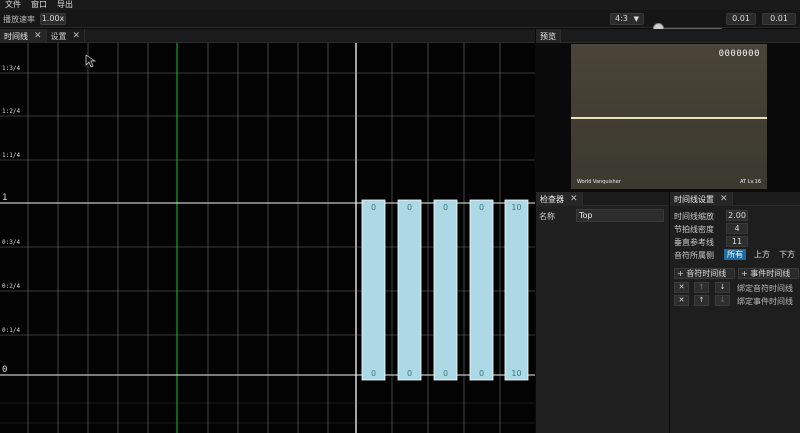 The width and height of the screenshot is (800, 433). Describe the element at coordinates (267, 36) in the screenshot. I see `timeline-tab-bar: 时间线 ✕ 设置 ✕` at that location.